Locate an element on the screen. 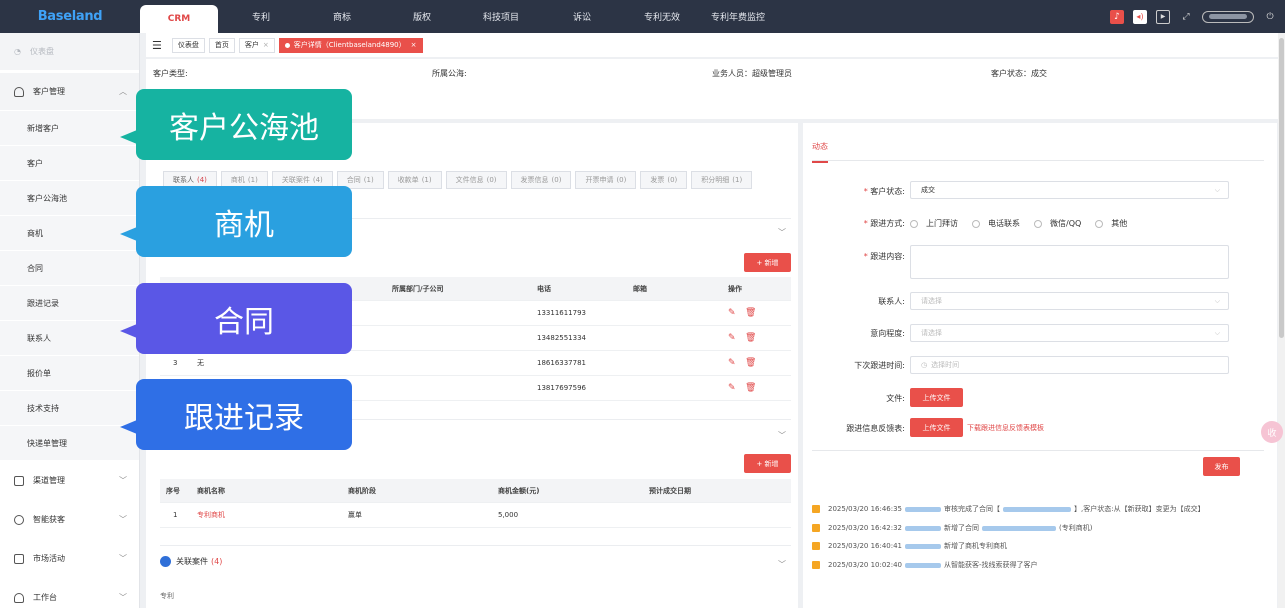  picker-placeholder: 选择时间 is located at coordinates (945, 365).